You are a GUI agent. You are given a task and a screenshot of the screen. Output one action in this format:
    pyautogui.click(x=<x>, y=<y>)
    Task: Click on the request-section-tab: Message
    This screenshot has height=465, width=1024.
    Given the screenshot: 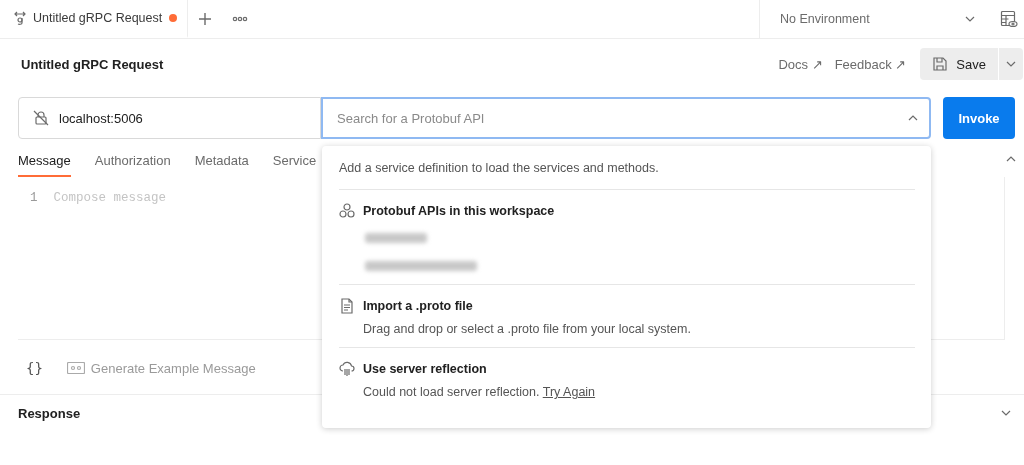 What is the action you would take?
    pyautogui.click(x=44, y=165)
    